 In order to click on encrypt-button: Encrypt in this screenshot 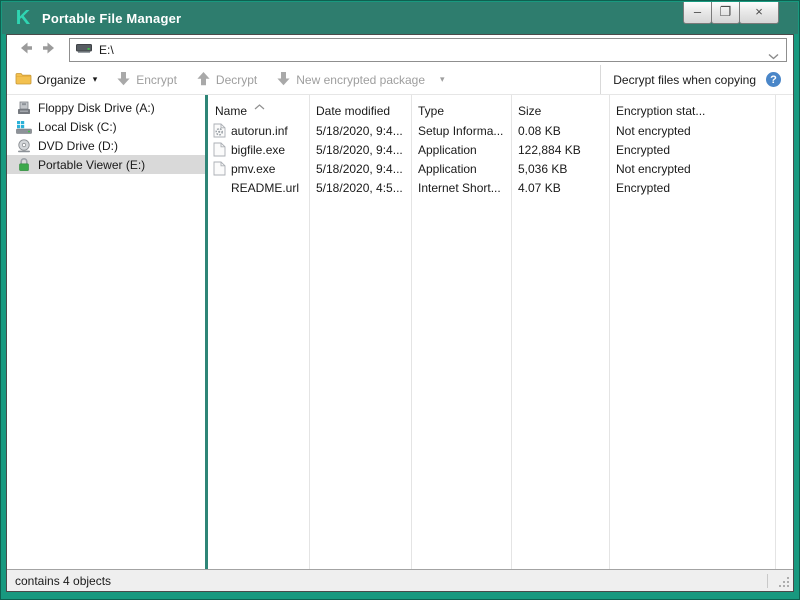, I will do `click(146, 80)`.